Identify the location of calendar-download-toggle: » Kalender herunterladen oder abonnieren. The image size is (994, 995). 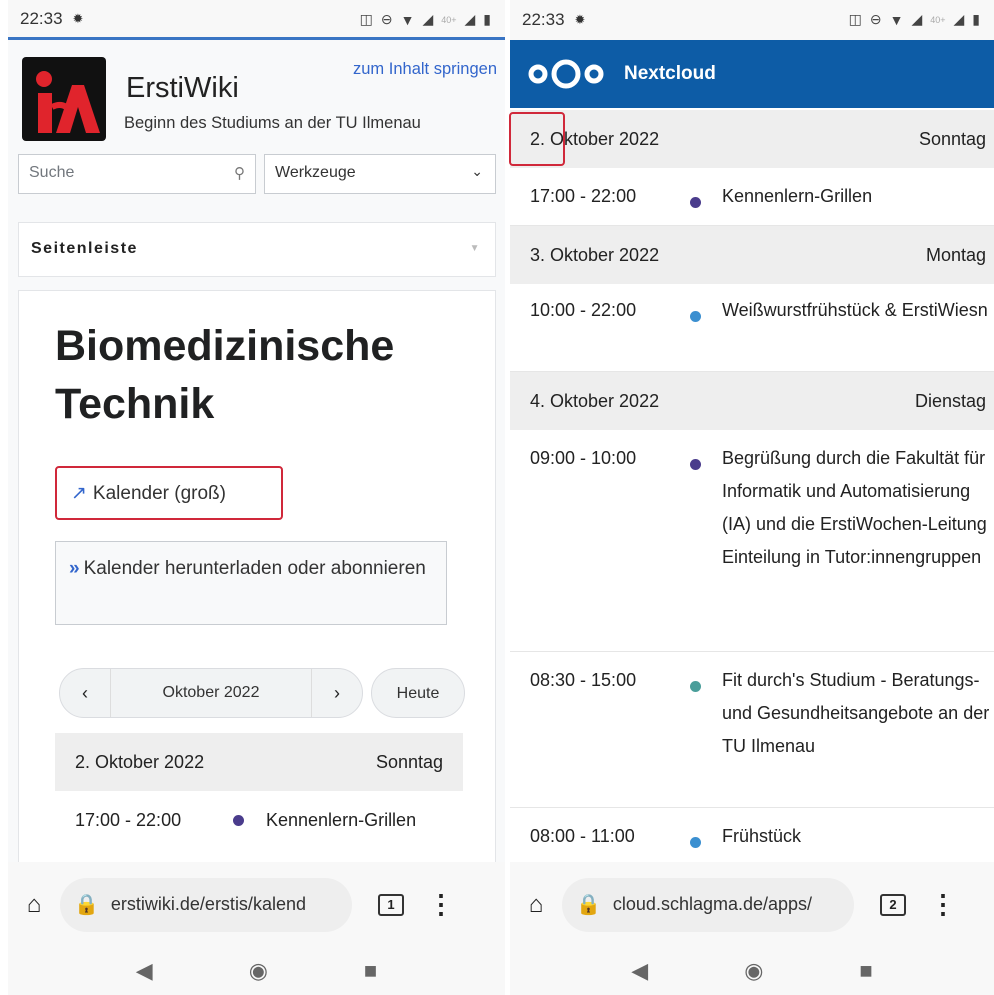
(251, 583).